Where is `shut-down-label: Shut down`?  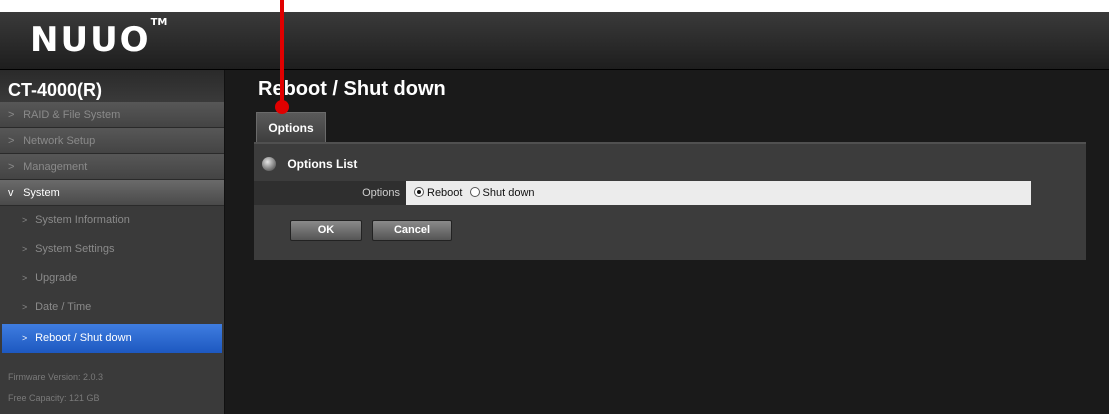 shut-down-label: Shut down is located at coordinates (508, 193).